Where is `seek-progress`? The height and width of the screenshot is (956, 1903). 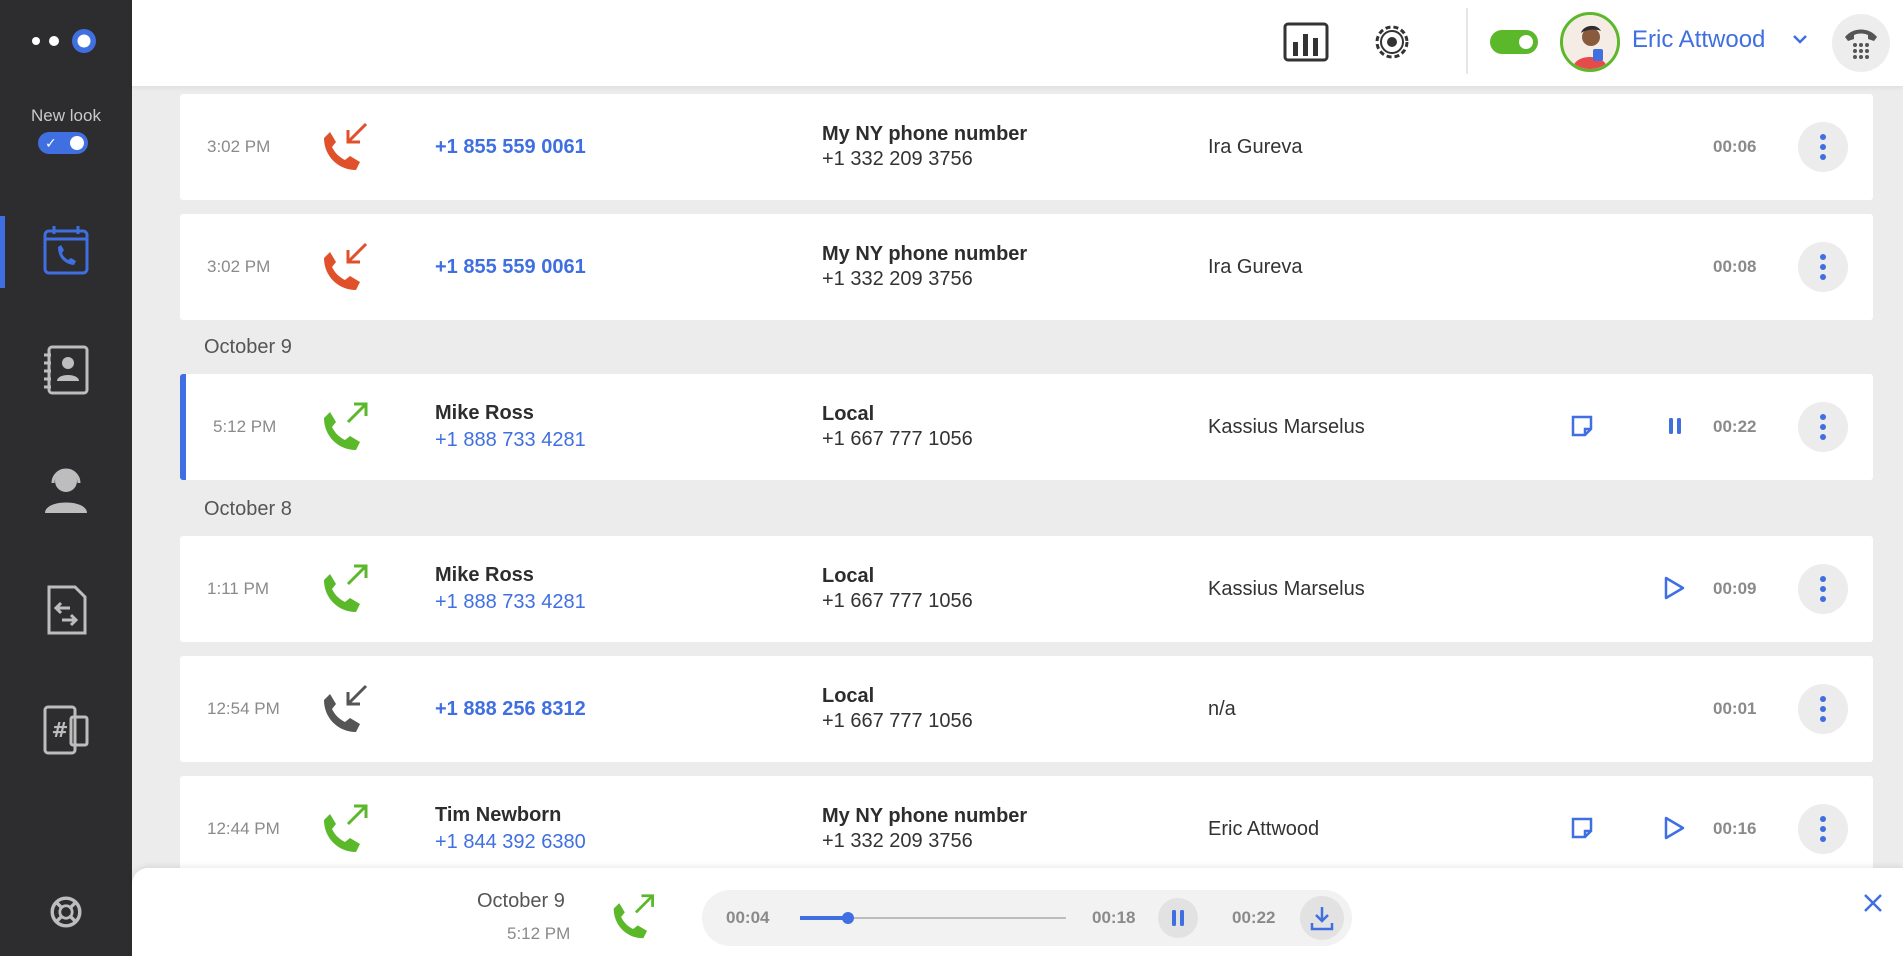 seek-progress is located at coordinates (824, 918).